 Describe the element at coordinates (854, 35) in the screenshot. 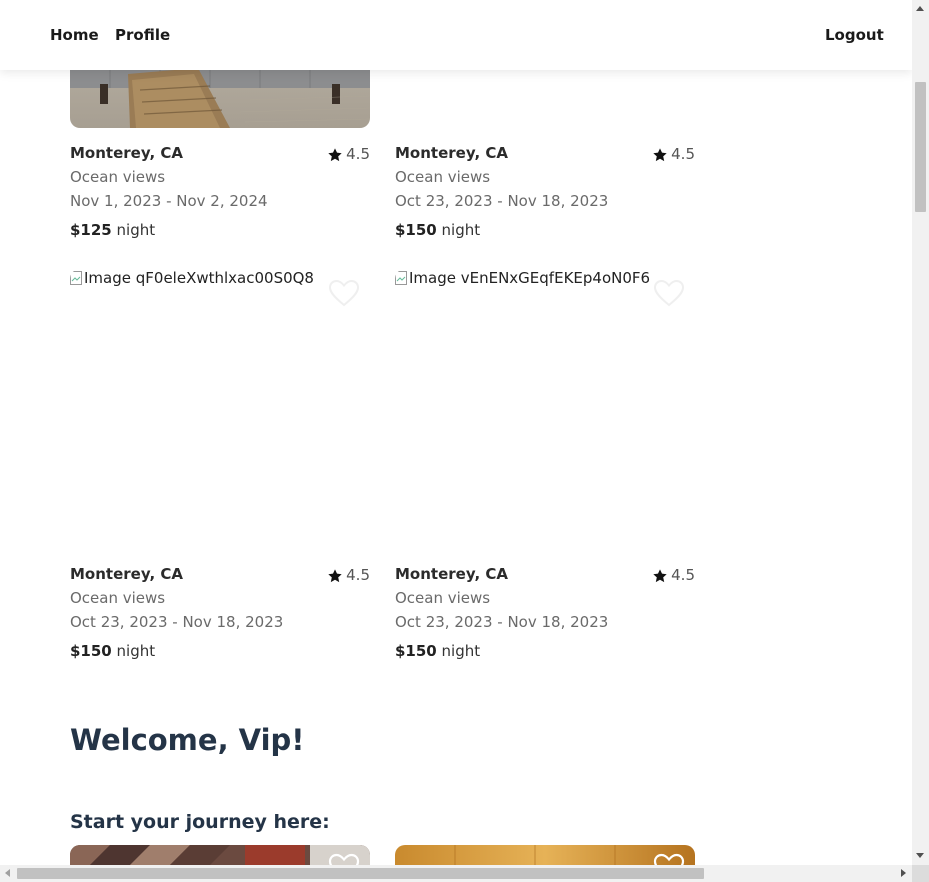

I see `logout-link: Logout` at that location.